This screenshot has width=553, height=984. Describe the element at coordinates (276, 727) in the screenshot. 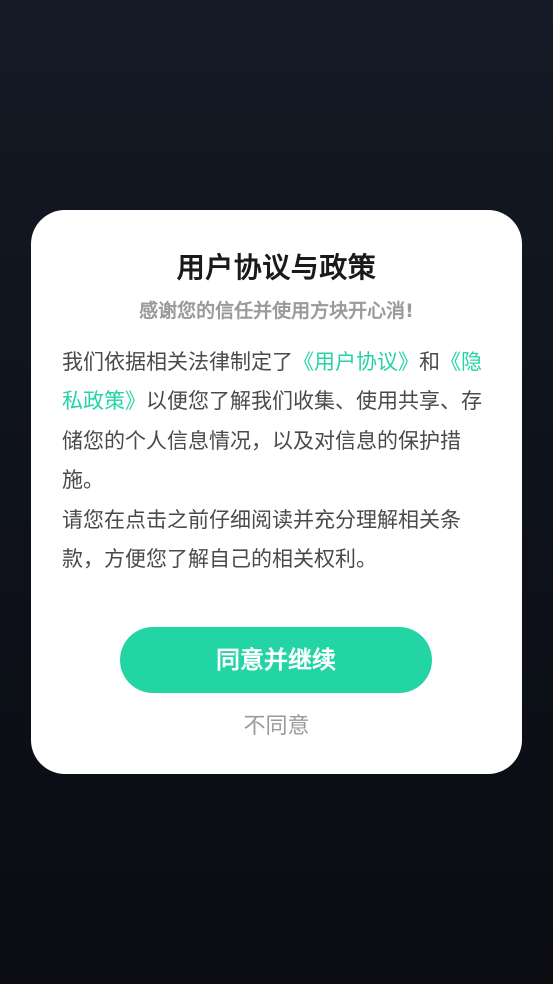

I see `disagree-button: 不同意` at that location.